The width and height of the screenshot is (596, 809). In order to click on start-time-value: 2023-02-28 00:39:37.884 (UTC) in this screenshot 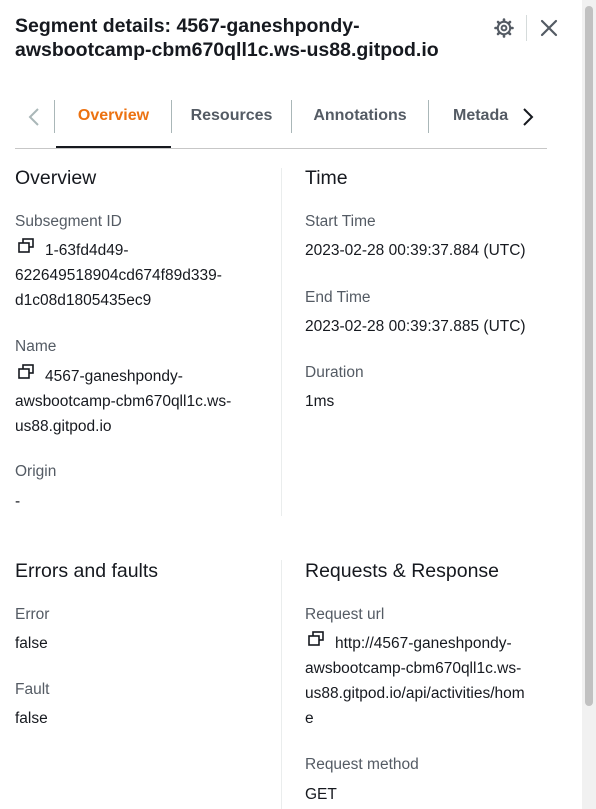, I will do `click(415, 250)`.